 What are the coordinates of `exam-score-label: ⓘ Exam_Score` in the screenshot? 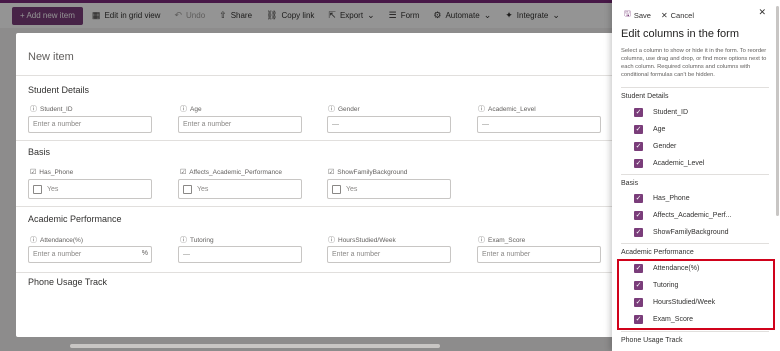 It's located at (502, 240).